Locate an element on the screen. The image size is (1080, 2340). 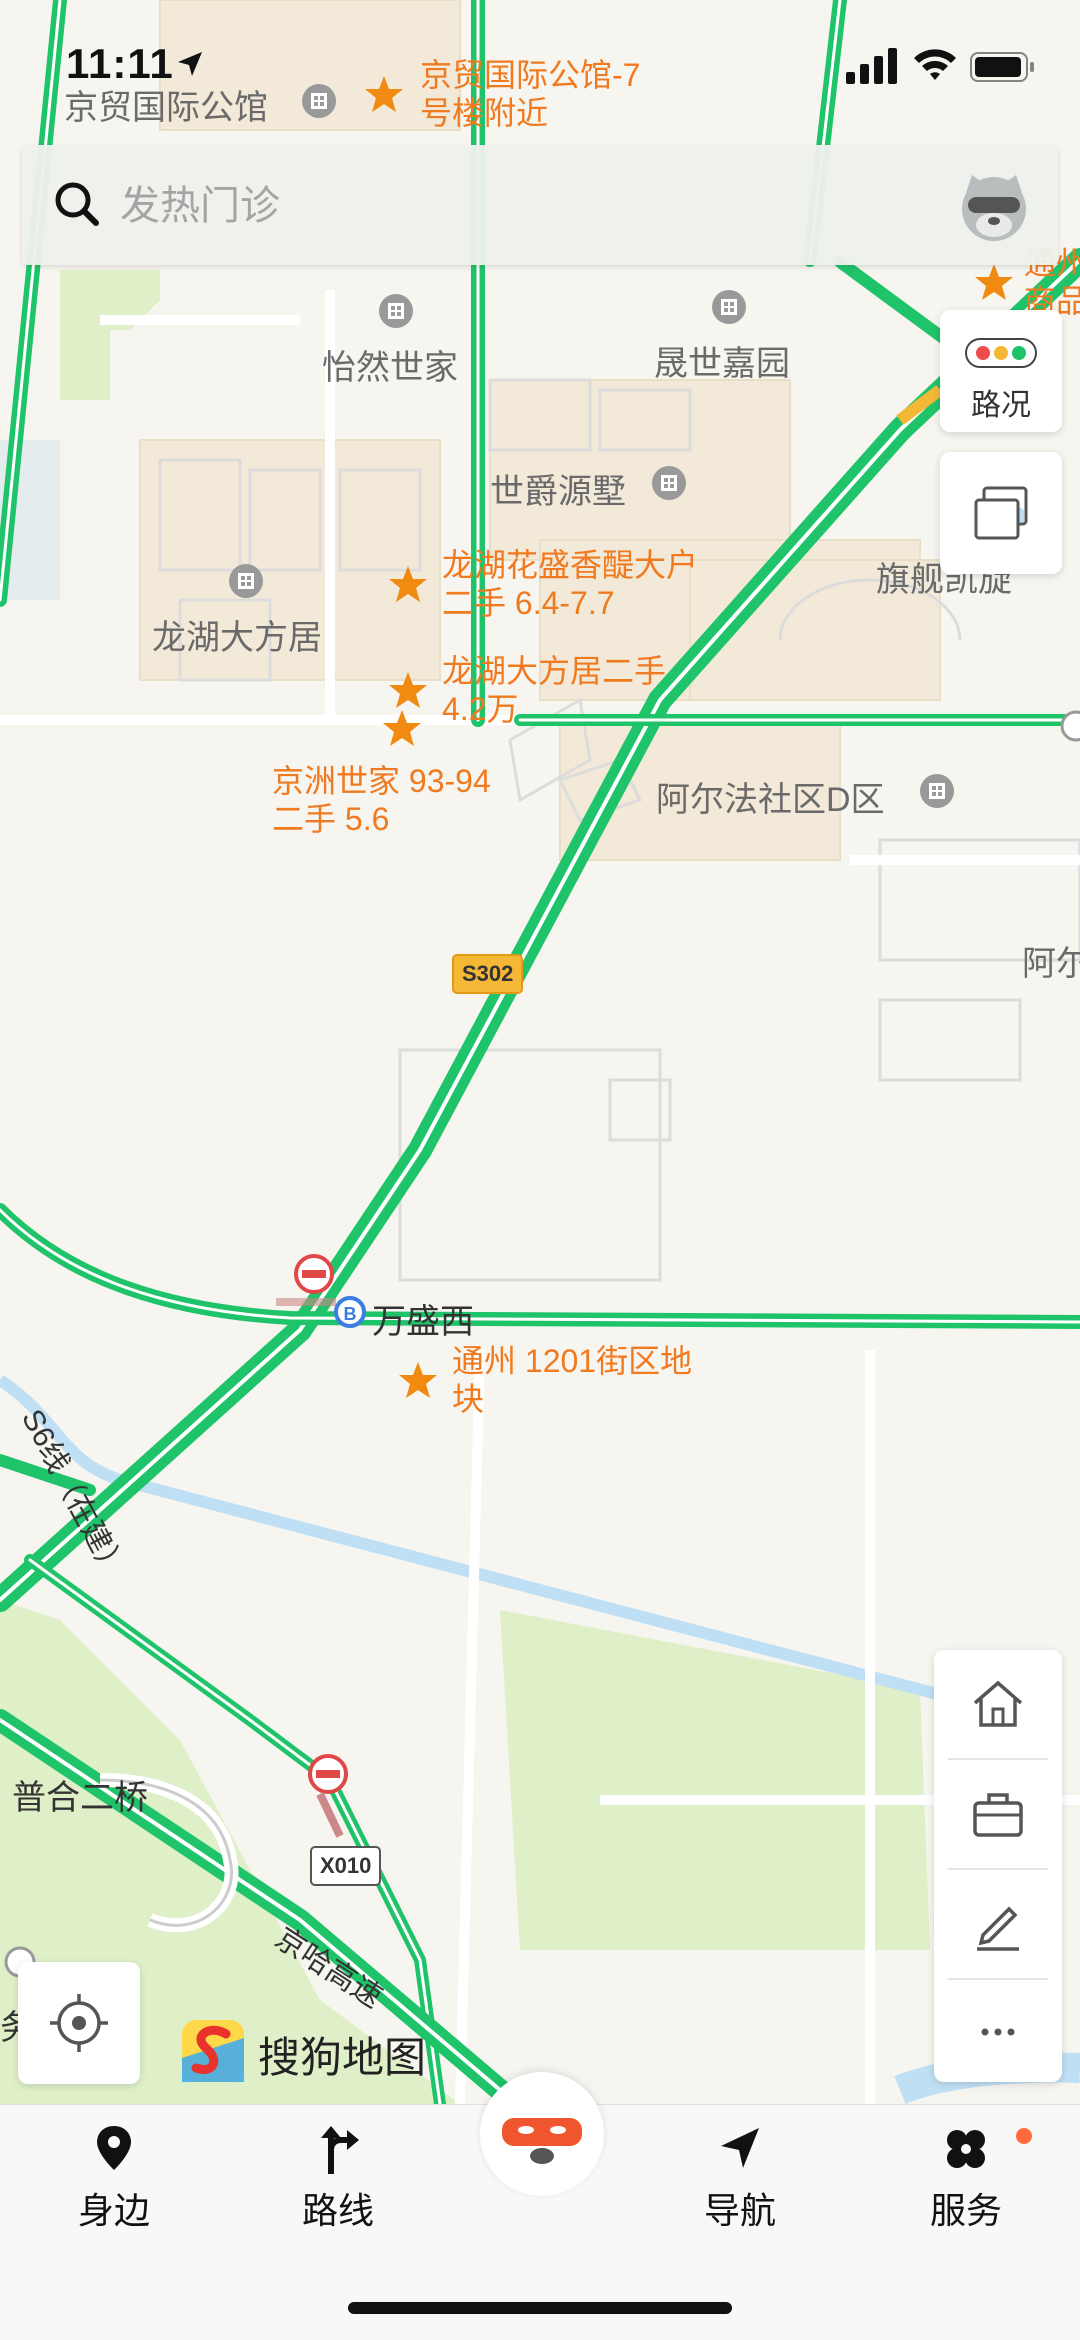
location-pin-icon is located at coordinates (114, 2148).